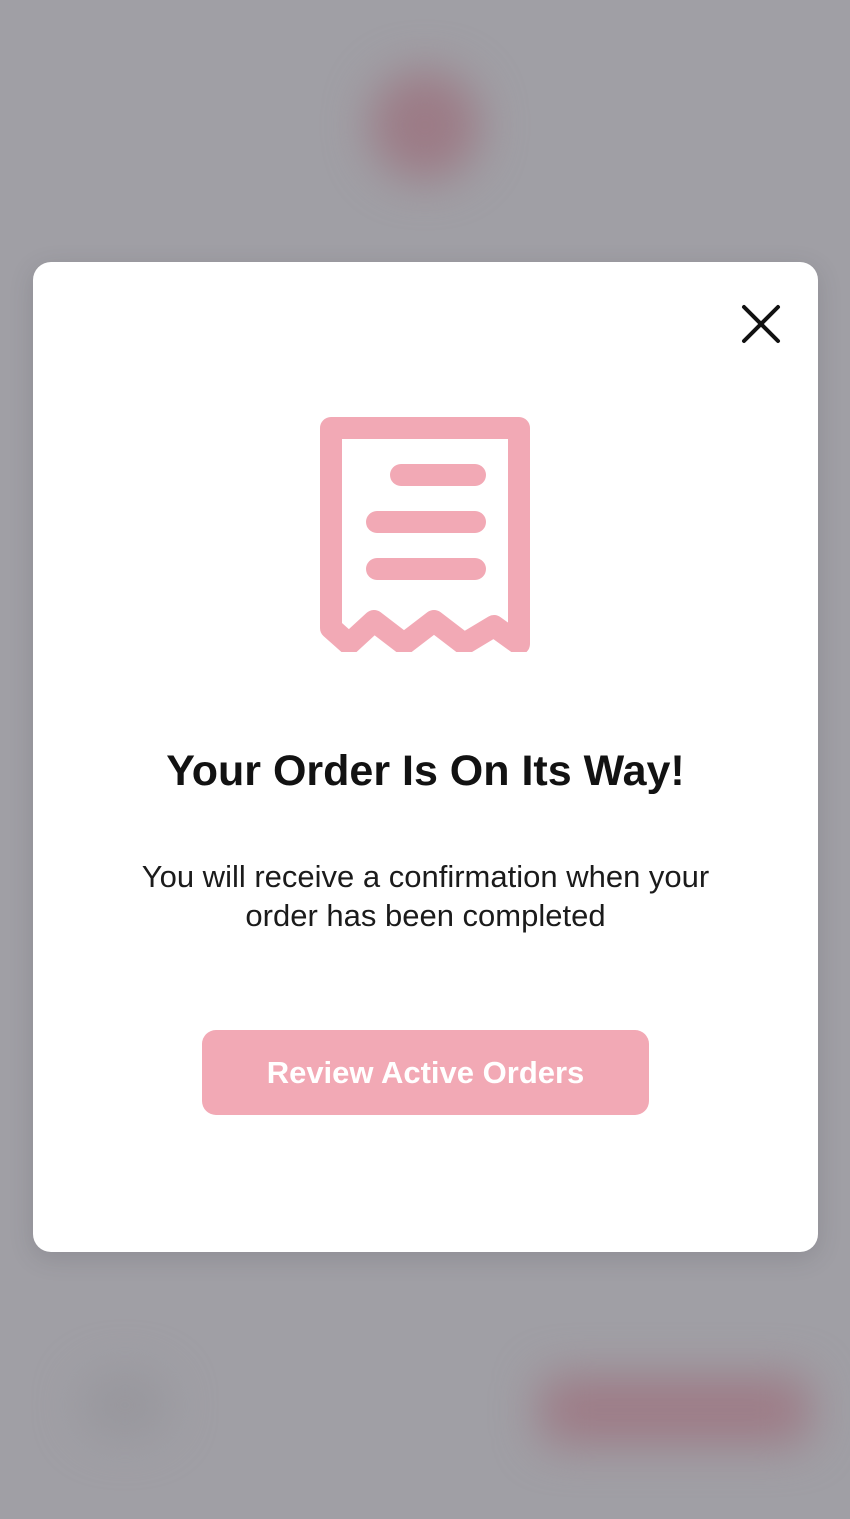 The width and height of the screenshot is (850, 1519). What do you see at coordinates (125, 1405) in the screenshot?
I see `background-element-blur` at bounding box center [125, 1405].